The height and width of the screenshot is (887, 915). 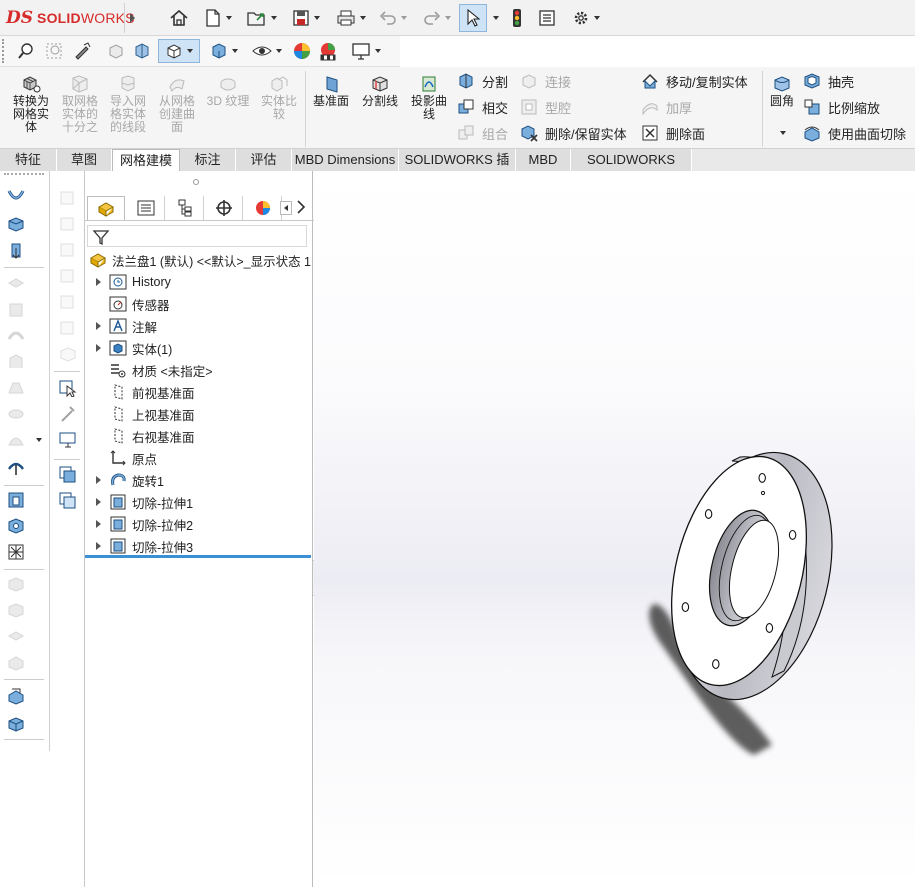 I want to click on tree-root-part: 法兰盘1 (默认) <<默认>_显示状态 1, so click(x=198, y=260).